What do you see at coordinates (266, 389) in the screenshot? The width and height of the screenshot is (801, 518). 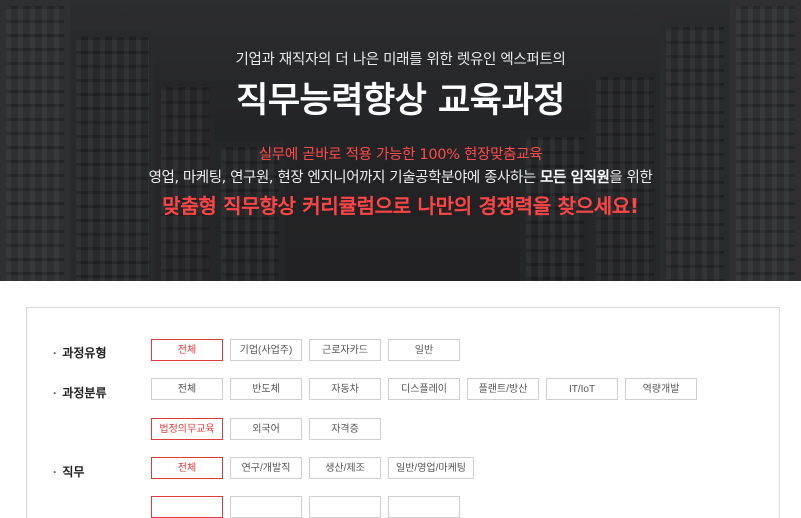 I see `category-option-semiconductor: 반도체` at bounding box center [266, 389].